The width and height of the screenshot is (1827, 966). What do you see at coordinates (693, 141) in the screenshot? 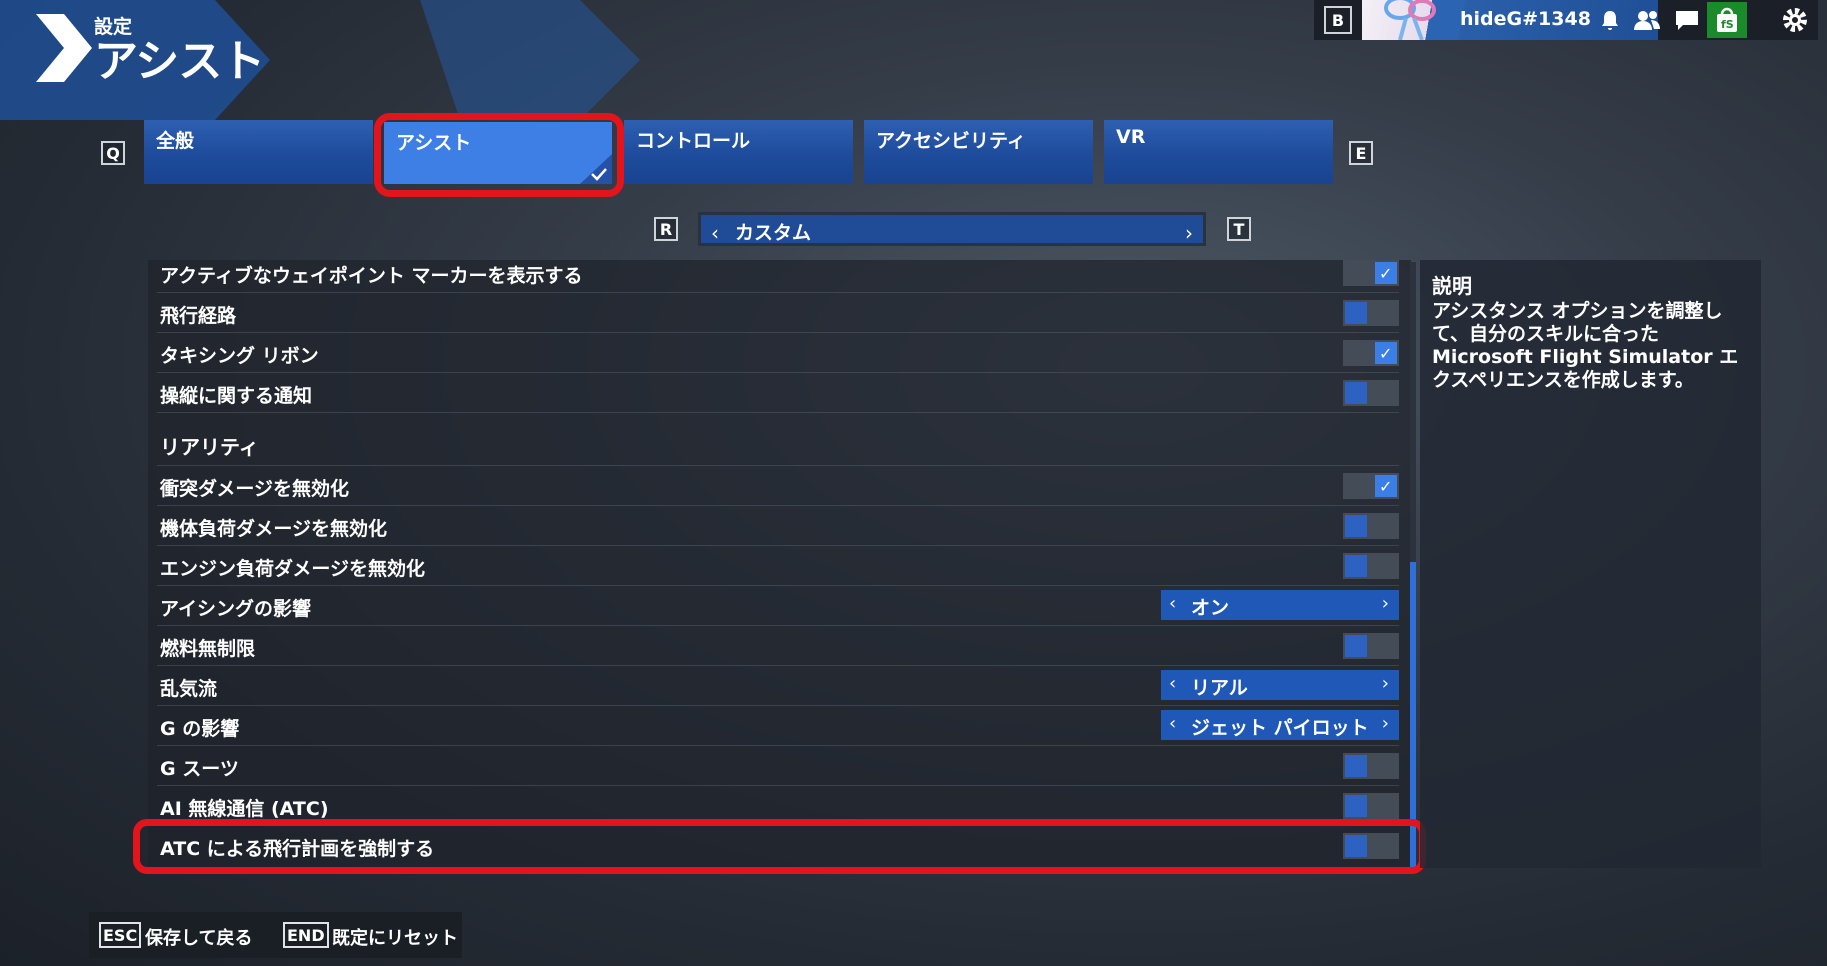
I see `tab-label: コントロール` at bounding box center [693, 141].